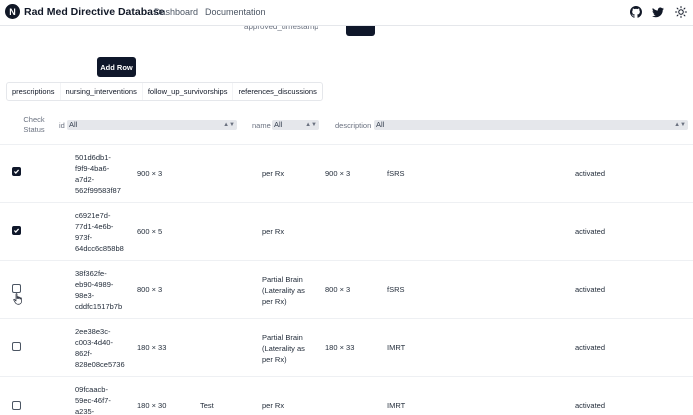 This screenshot has width=693, height=415. I want to click on cut-off-button, so click(360, 31).